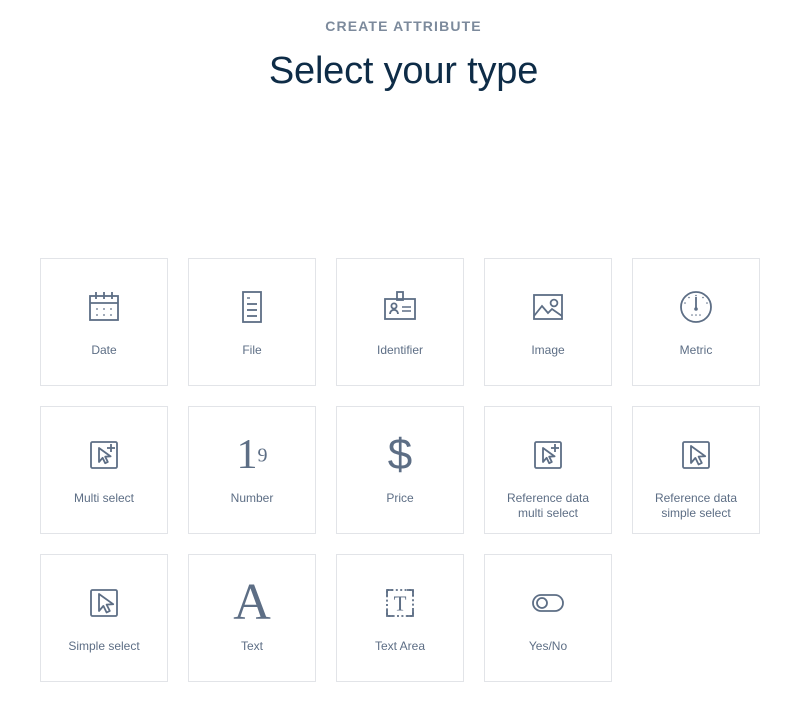 Image resolution: width=807 pixels, height=708 pixels. What do you see at coordinates (252, 350) in the screenshot?
I see `type-card-label: File` at bounding box center [252, 350].